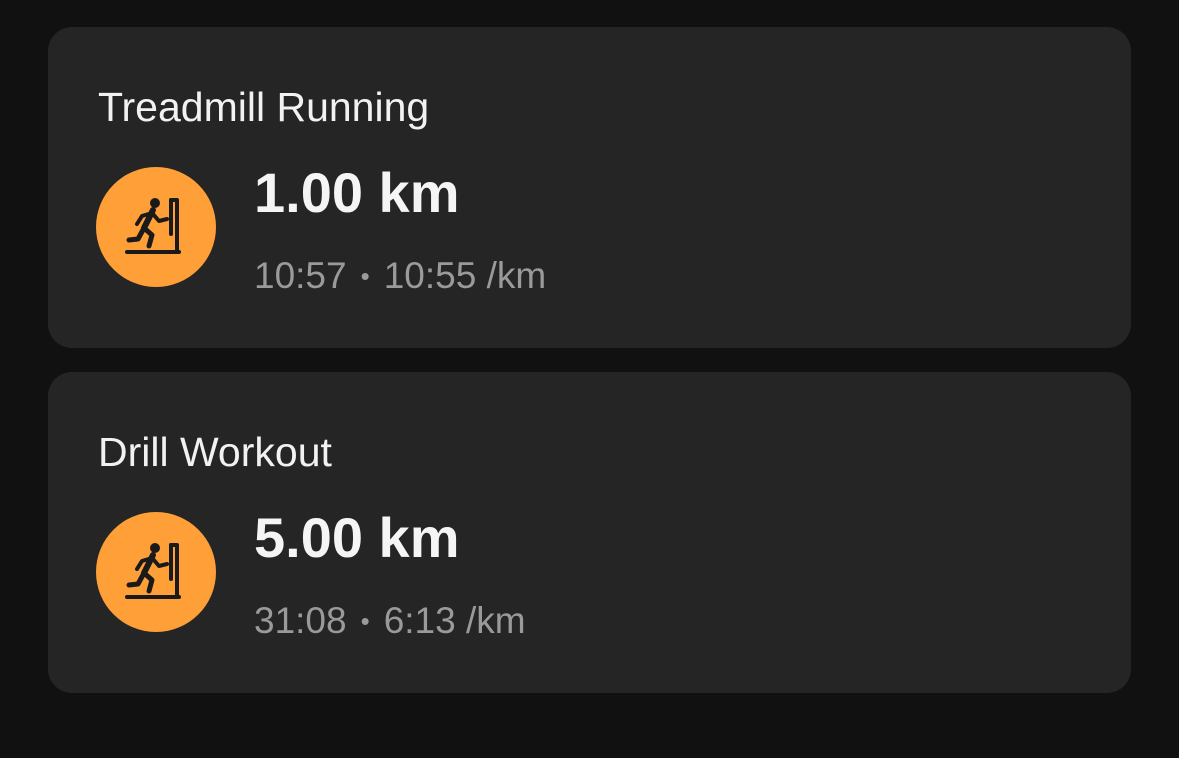  What do you see at coordinates (454, 620) in the screenshot?
I see `workout-pace: 6:13 /km` at bounding box center [454, 620].